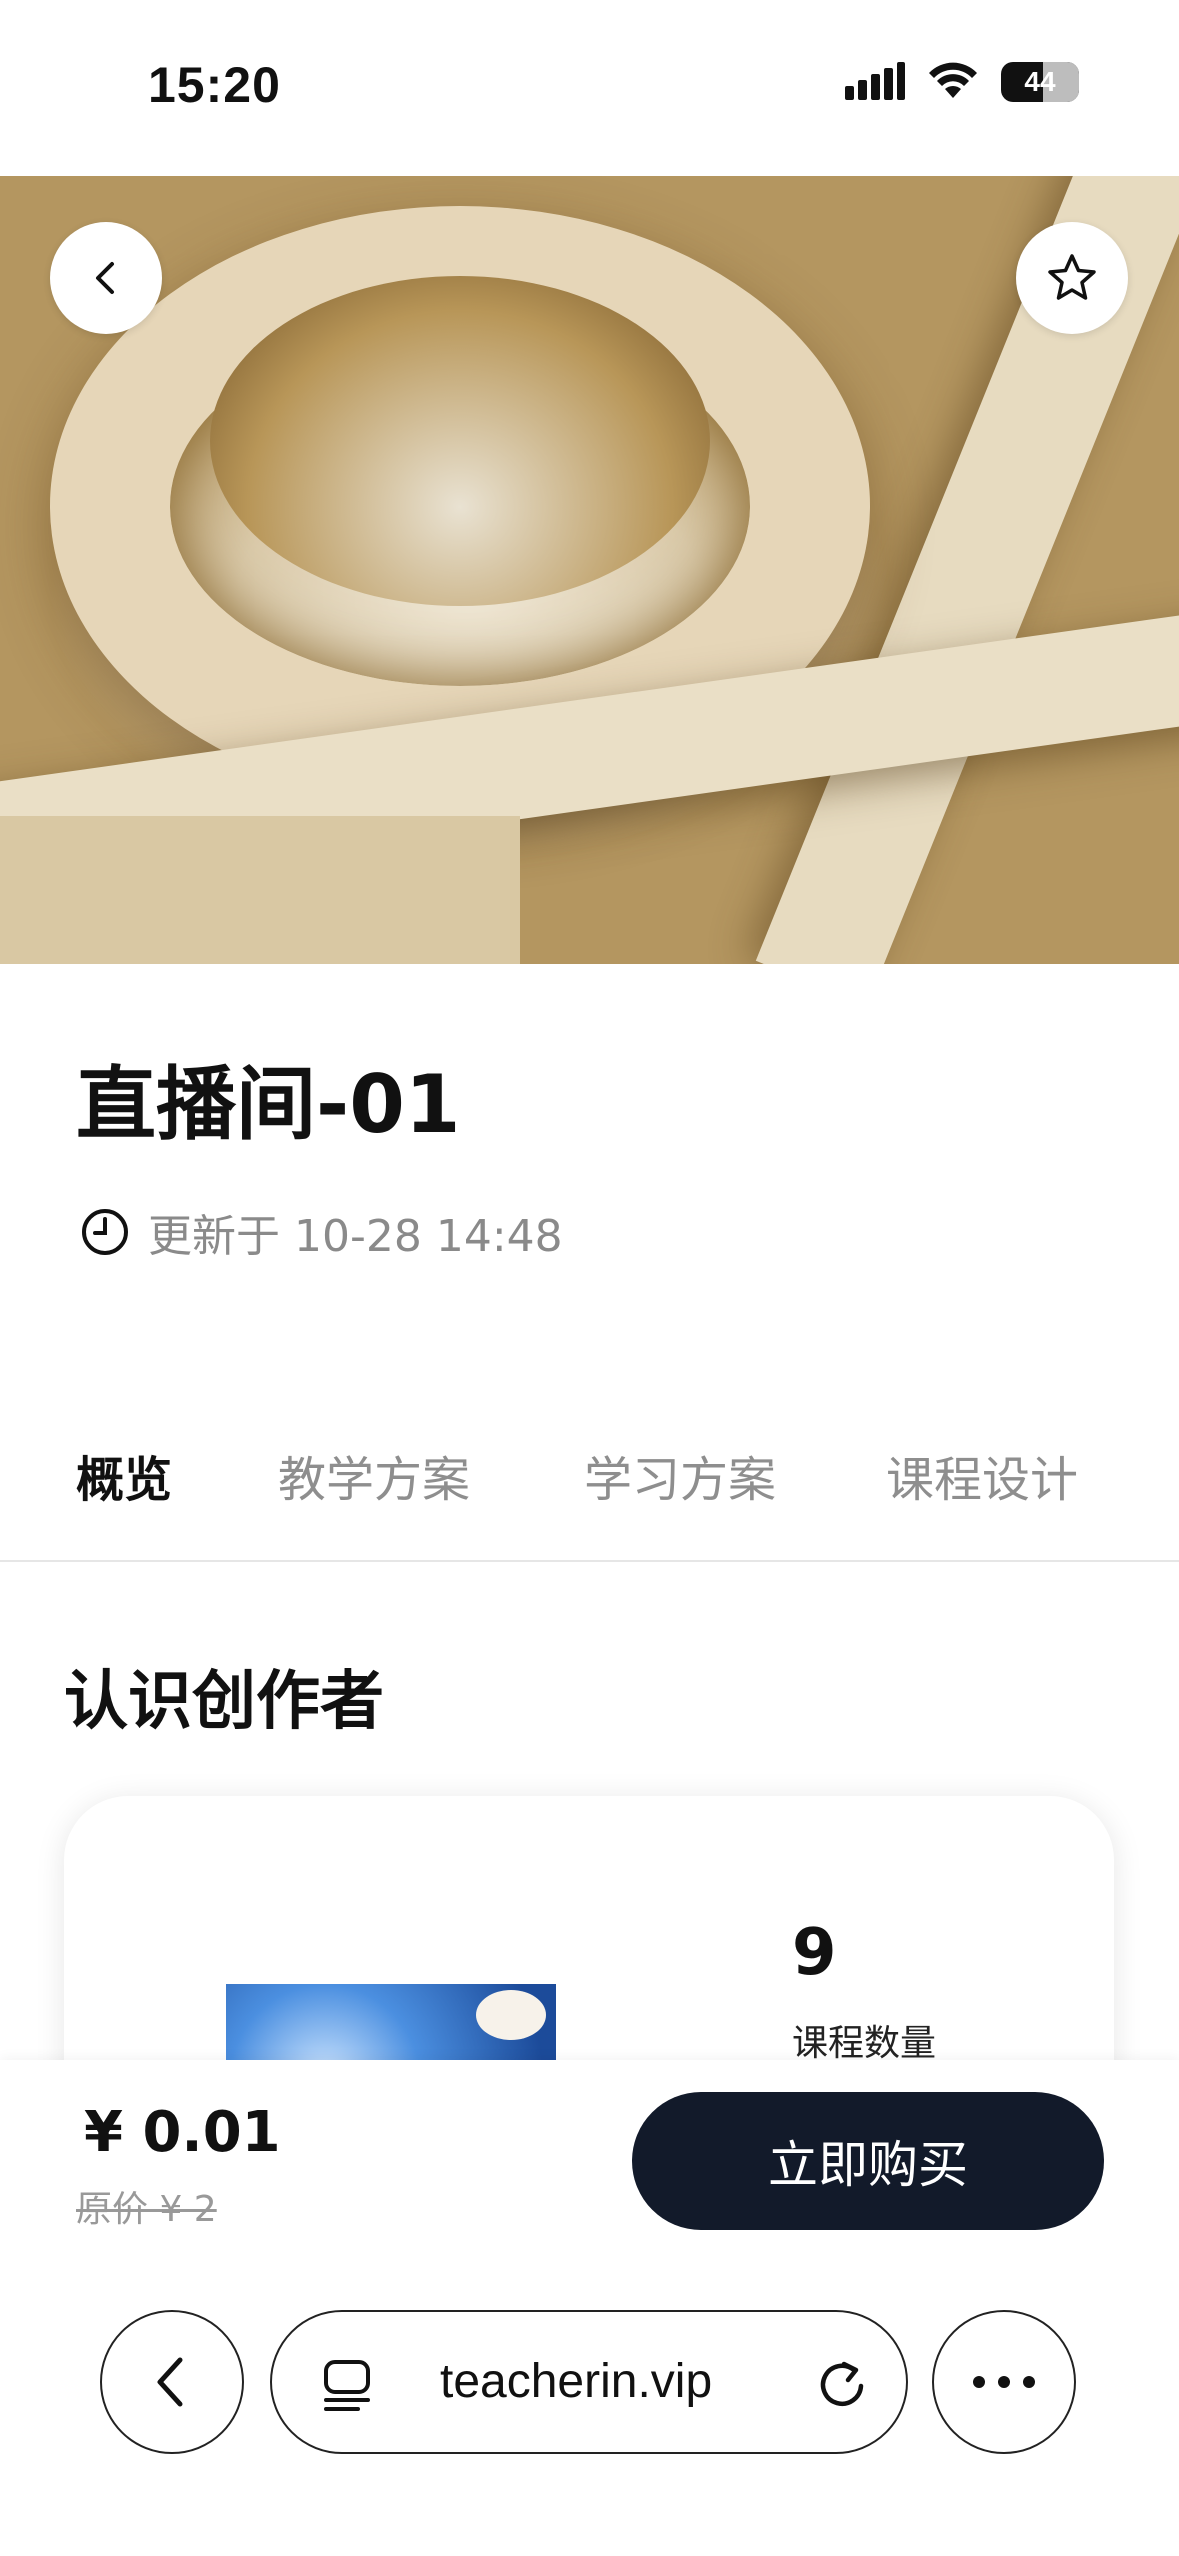 The width and height of the screenshot is (1179, 2556). I want to click on status-icons: 44, so click(961, 82).